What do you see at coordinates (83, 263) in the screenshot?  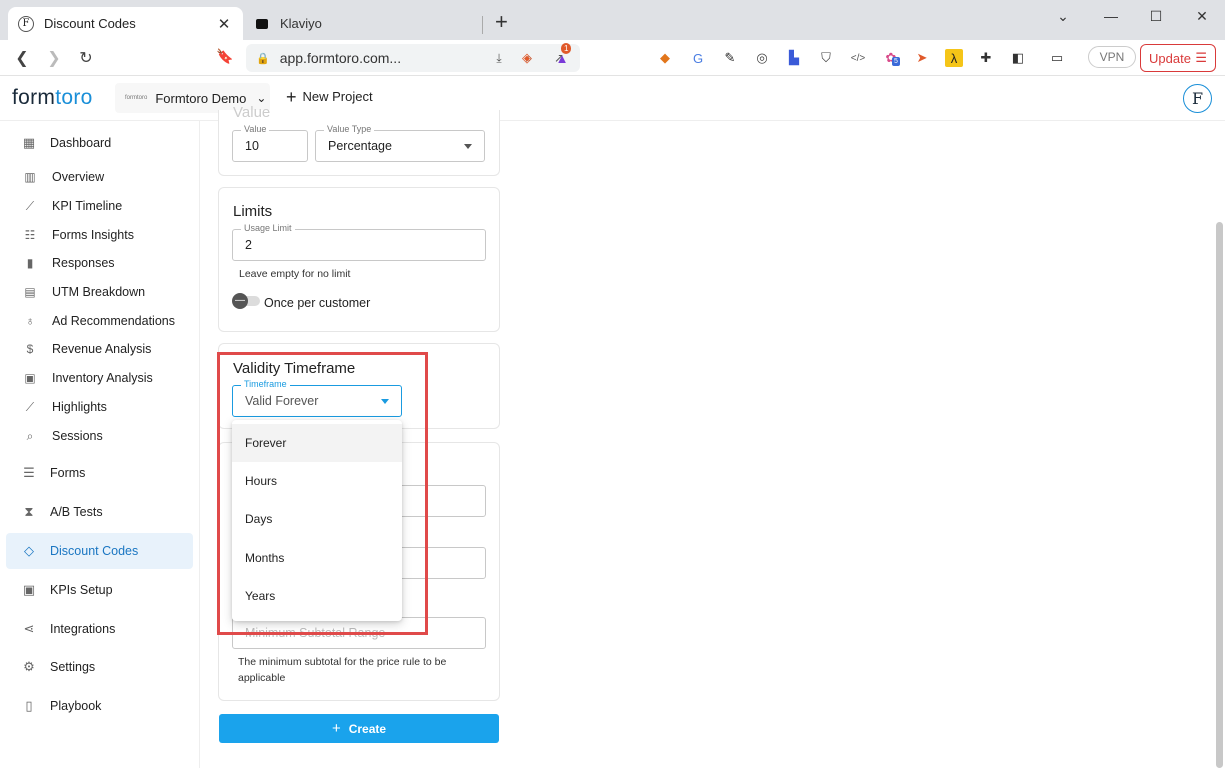 I see `sidebar-item-label: Responses` at bounding box center [83, 263].